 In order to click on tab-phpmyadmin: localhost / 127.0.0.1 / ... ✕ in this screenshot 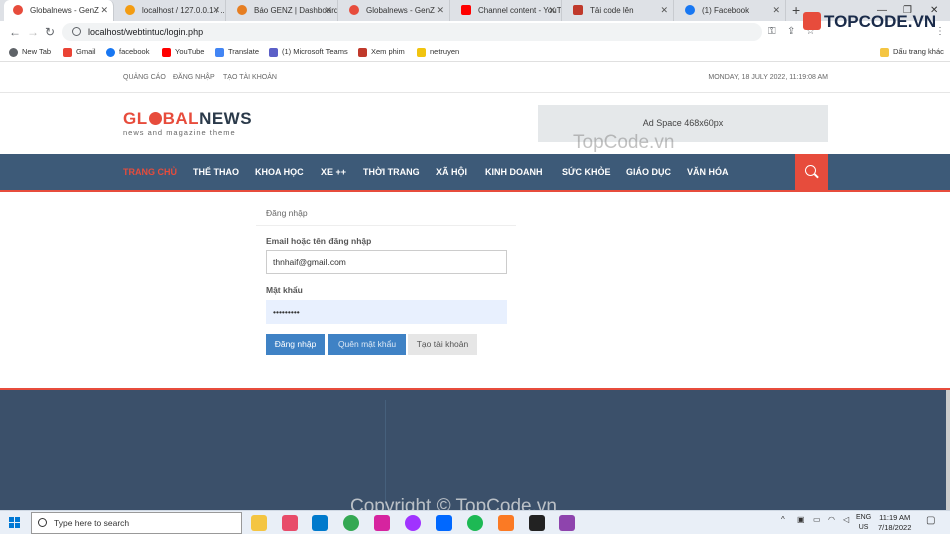, I will do `click(171, 10)`.